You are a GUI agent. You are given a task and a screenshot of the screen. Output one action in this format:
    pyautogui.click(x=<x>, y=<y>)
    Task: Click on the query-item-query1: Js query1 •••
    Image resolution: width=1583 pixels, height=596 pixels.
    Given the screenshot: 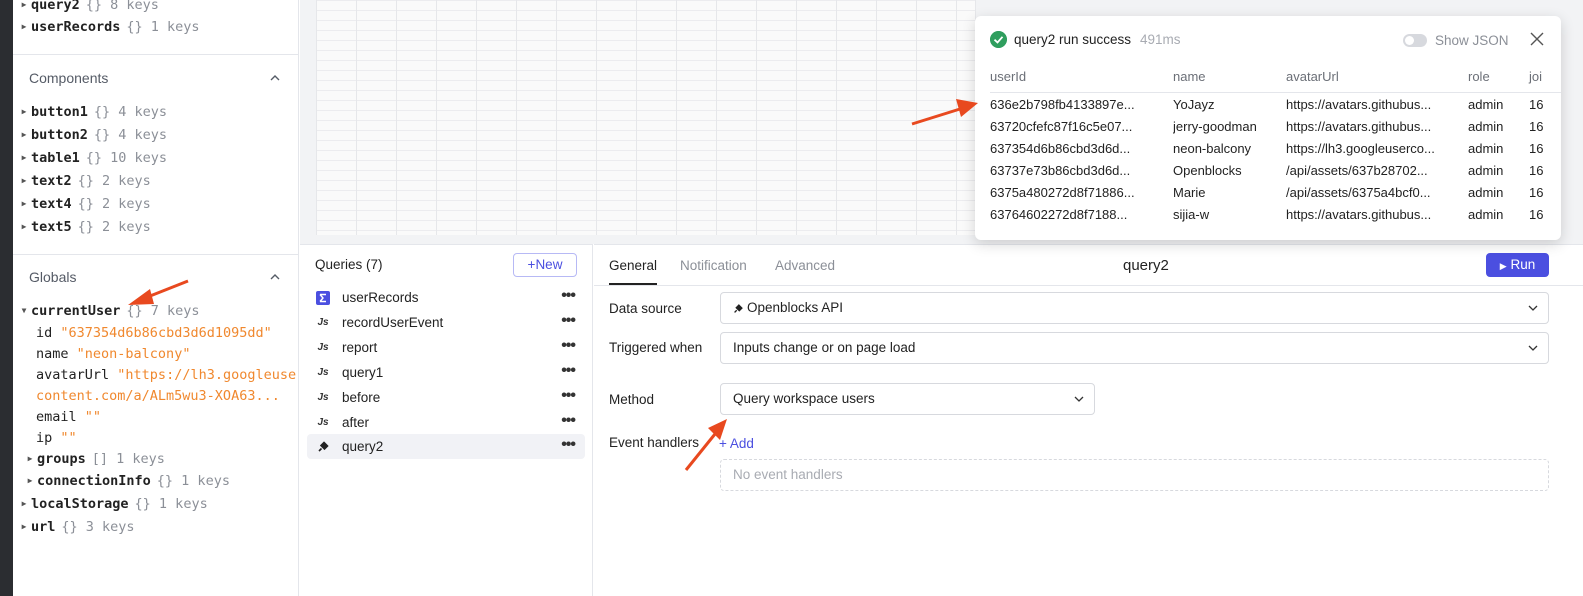 What is the action you would take?
    pyautogui.click(x=446, y=372)
    